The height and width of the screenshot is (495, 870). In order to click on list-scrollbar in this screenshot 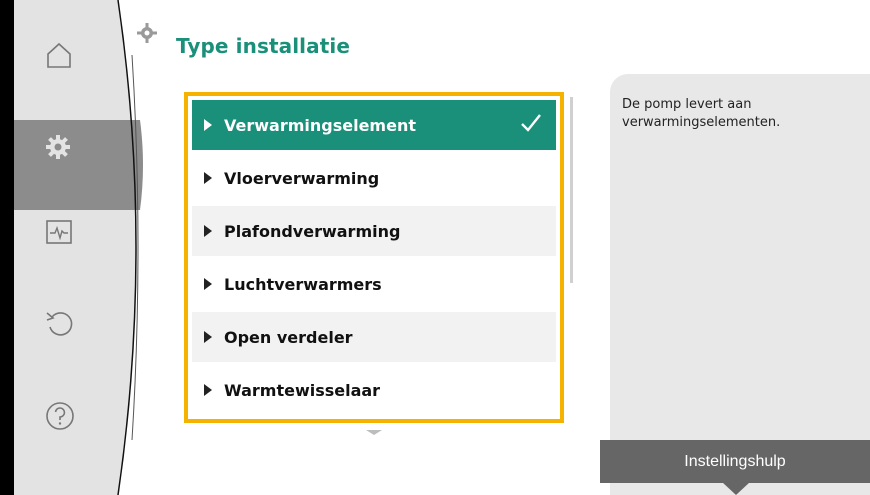, I will do `click(571, 190)`.